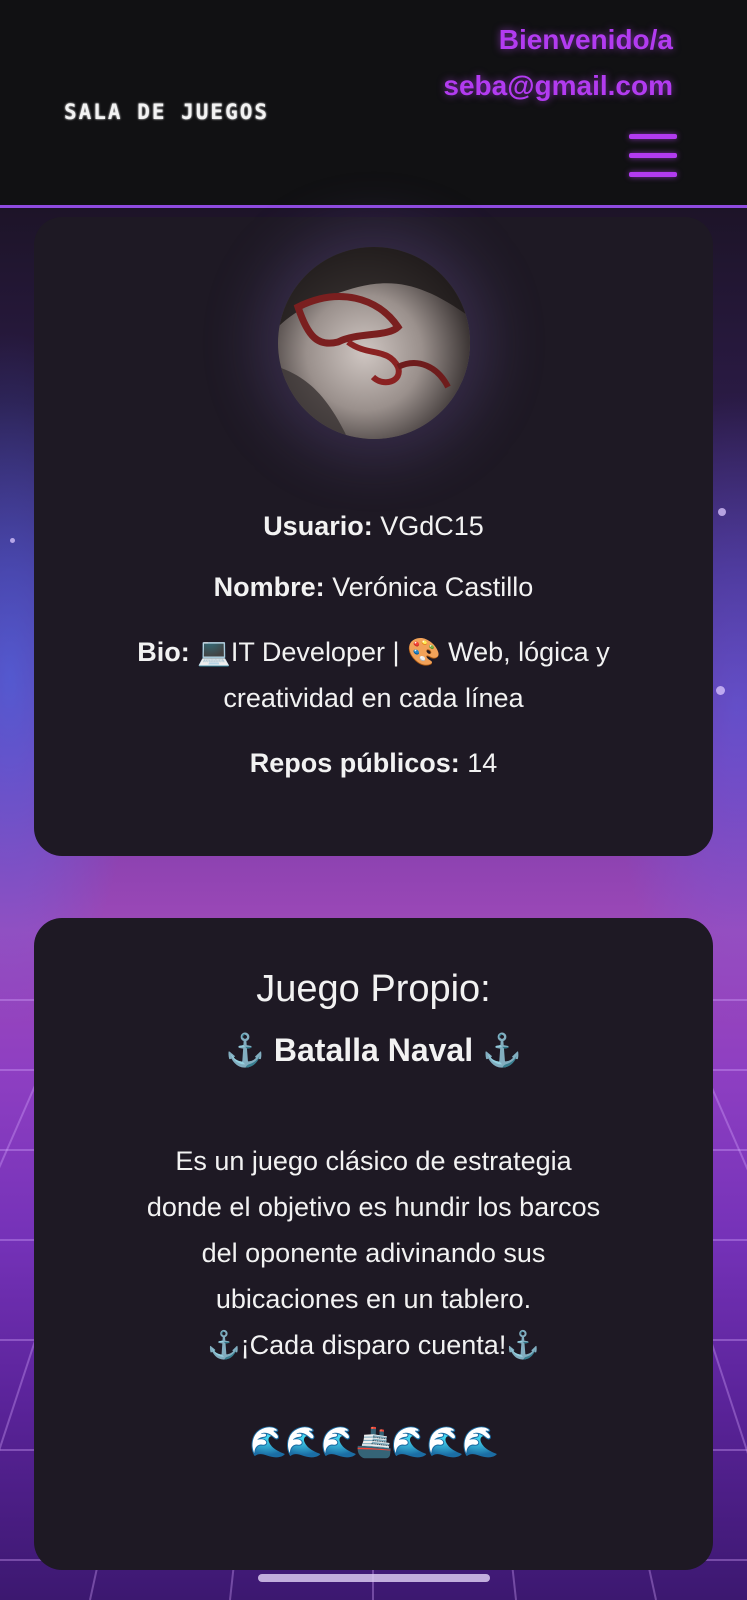 The image size is (747, 1600). I want to click on game-title: Juego Propio:, so click(373, 989).